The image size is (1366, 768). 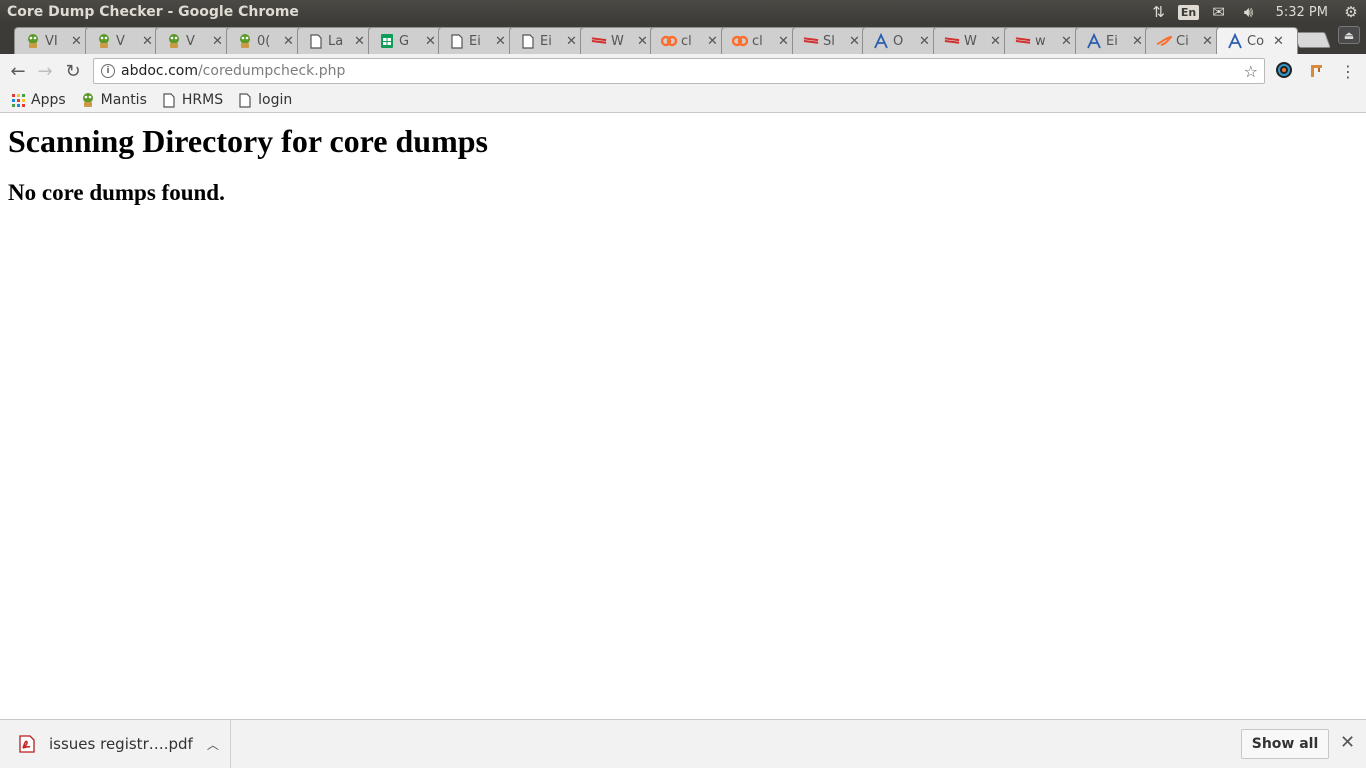 What do you see at coordinates (387, 41) in the screenshot?
I see `sheets-icon` at bounding box center [387, 41].